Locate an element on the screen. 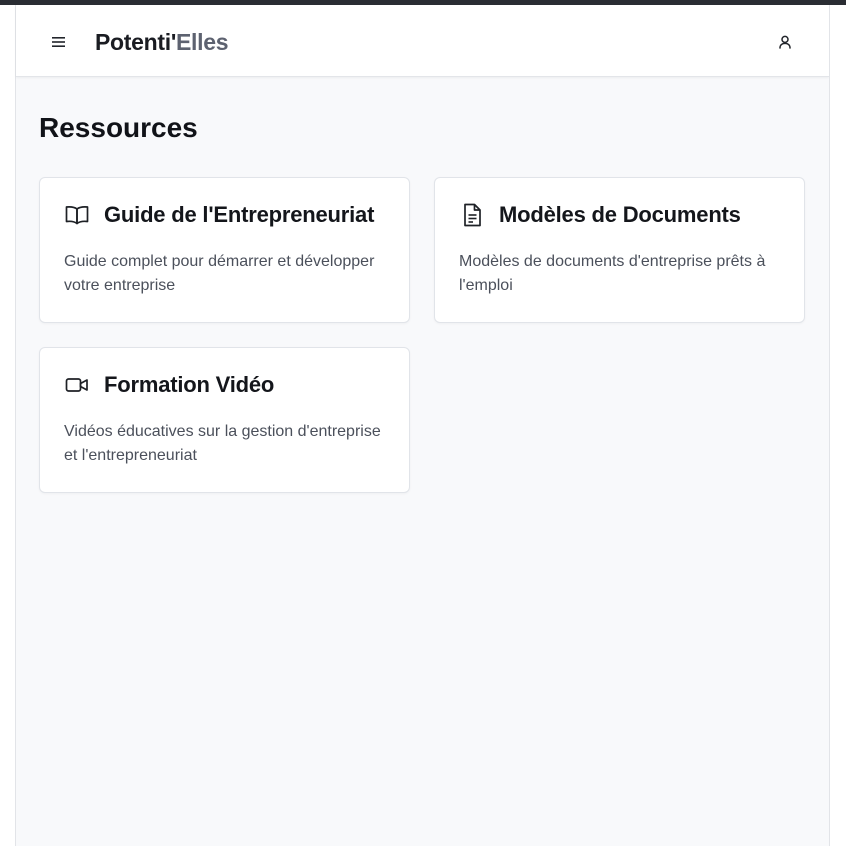 The height and width of the screenshot is (846, 846). document-icon is located at coordinates (472, 215).